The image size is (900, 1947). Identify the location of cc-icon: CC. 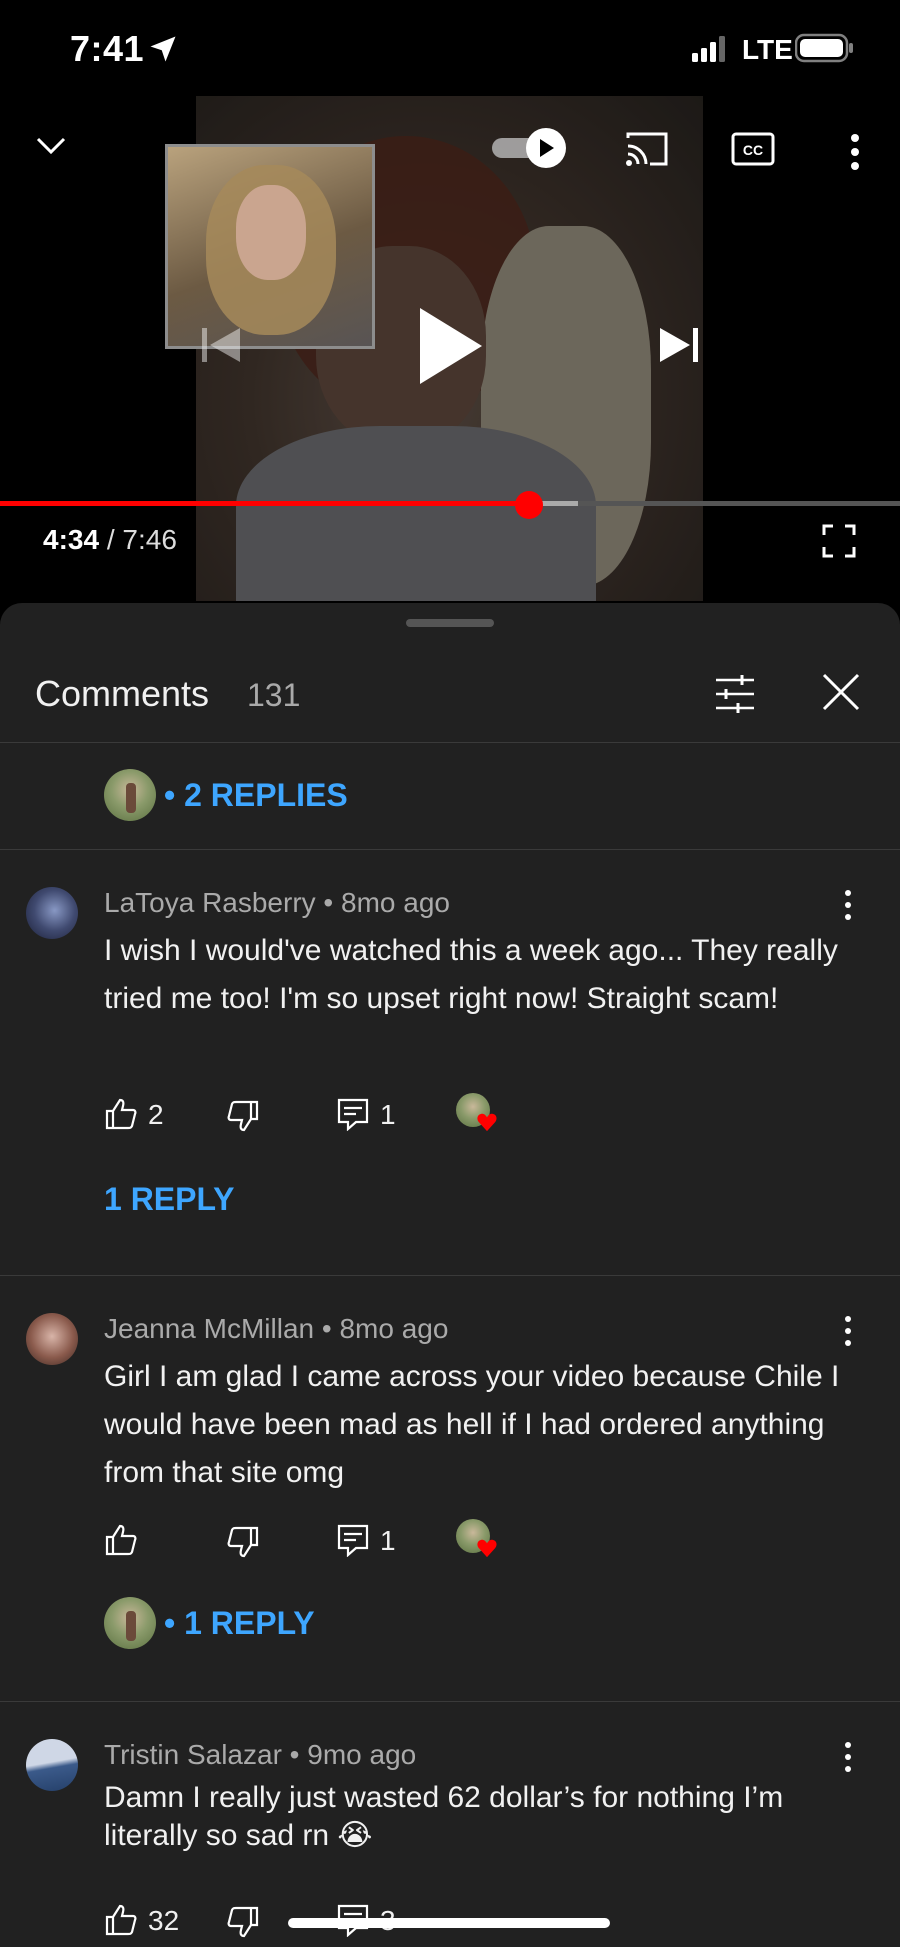
(753, 149).